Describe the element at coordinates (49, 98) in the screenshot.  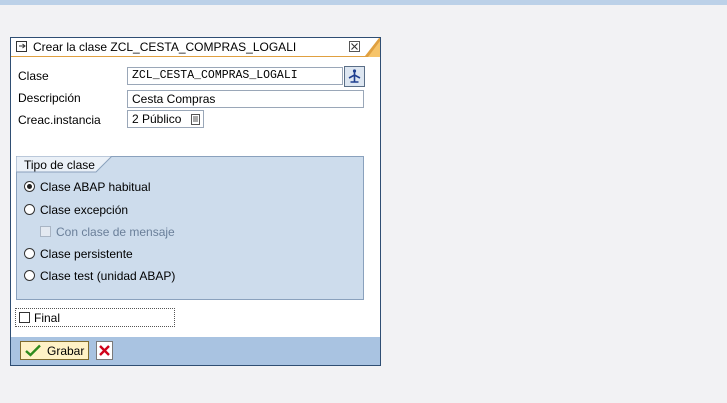
I see `descripcion-label: Descripción` at that location.